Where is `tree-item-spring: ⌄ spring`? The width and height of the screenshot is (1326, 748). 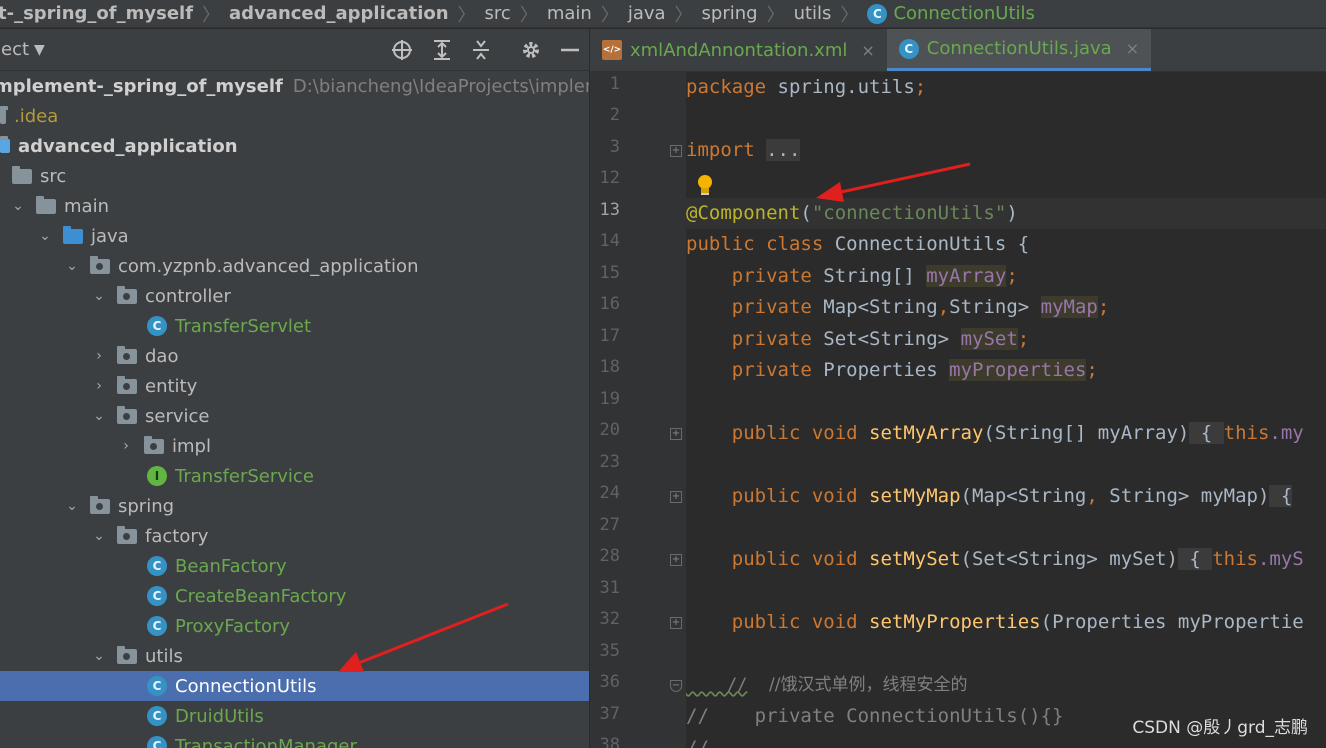
tree-item-spring: ⌄ spring is located at coordinates (294, 506).